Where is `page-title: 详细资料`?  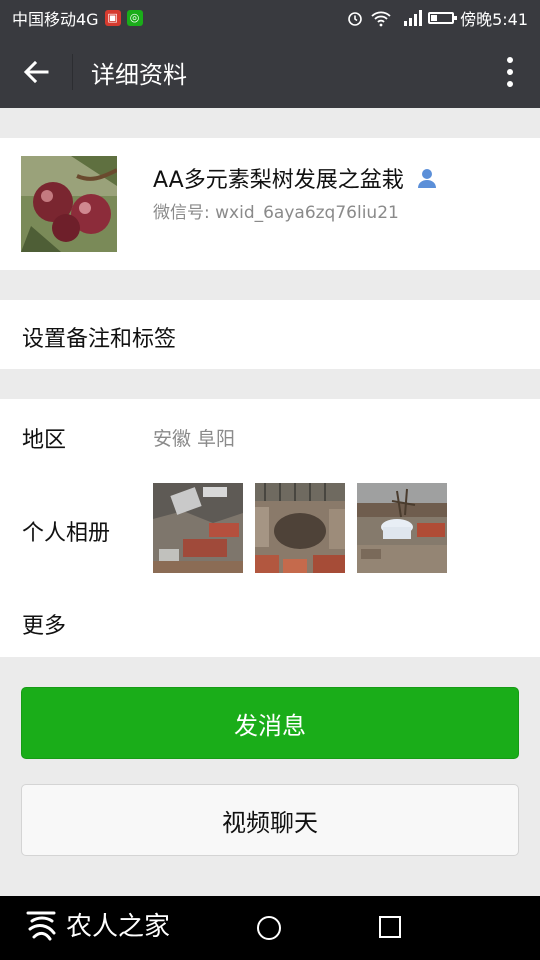
page-title: 详细资料 is located at coordinates (139, 74).